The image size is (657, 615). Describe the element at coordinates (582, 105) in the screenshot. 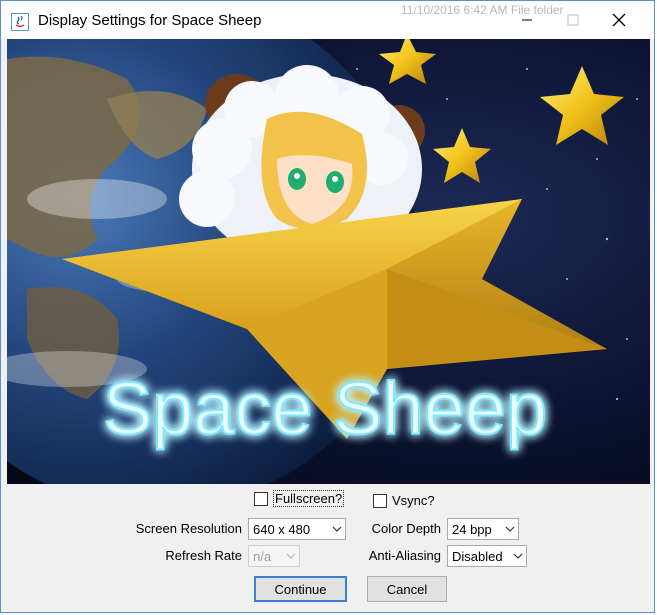

I see `star-right` at that location.